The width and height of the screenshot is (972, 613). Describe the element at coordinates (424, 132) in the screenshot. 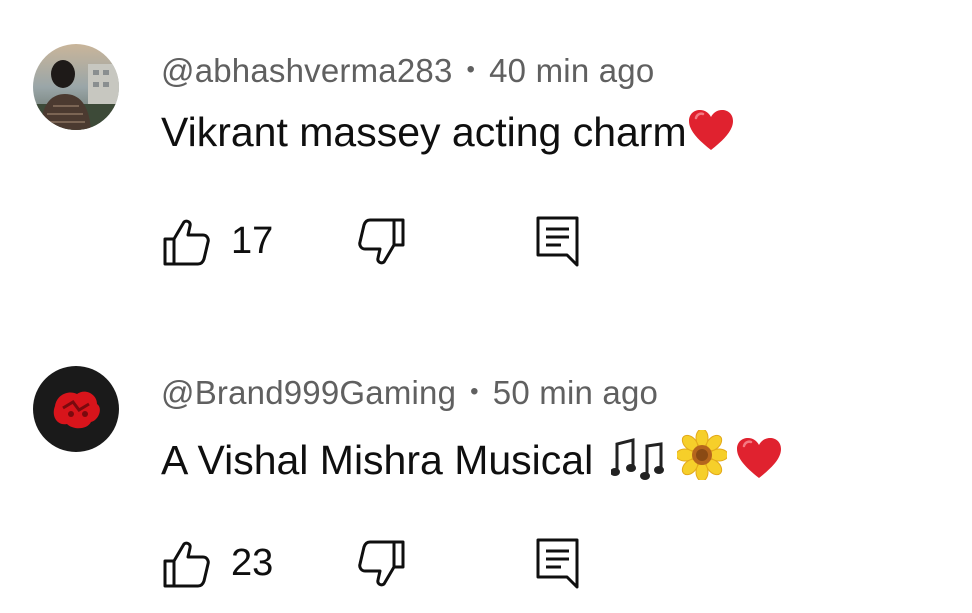

I see `comment-text-content: Vikrant massey acting charm` at that location.